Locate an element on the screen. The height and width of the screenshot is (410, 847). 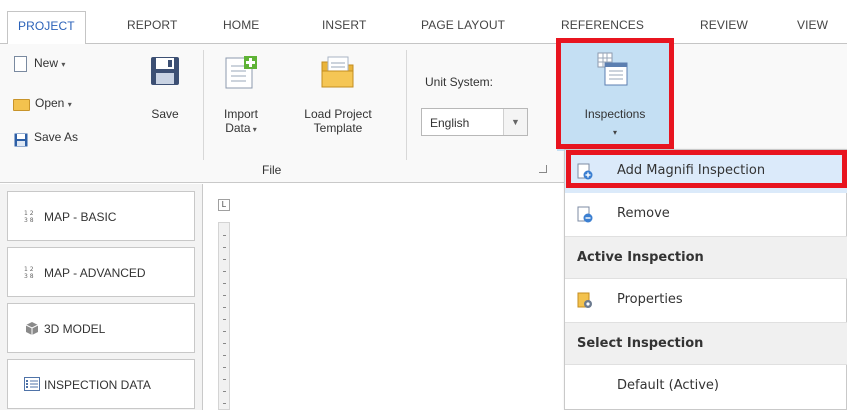
open-button: Open ▾ is located at coordinates (53, 103).